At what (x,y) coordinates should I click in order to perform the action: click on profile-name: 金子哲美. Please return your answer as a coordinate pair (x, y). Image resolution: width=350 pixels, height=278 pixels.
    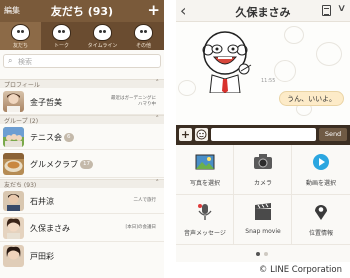
    Looking at the image, I should click on (46, 102).